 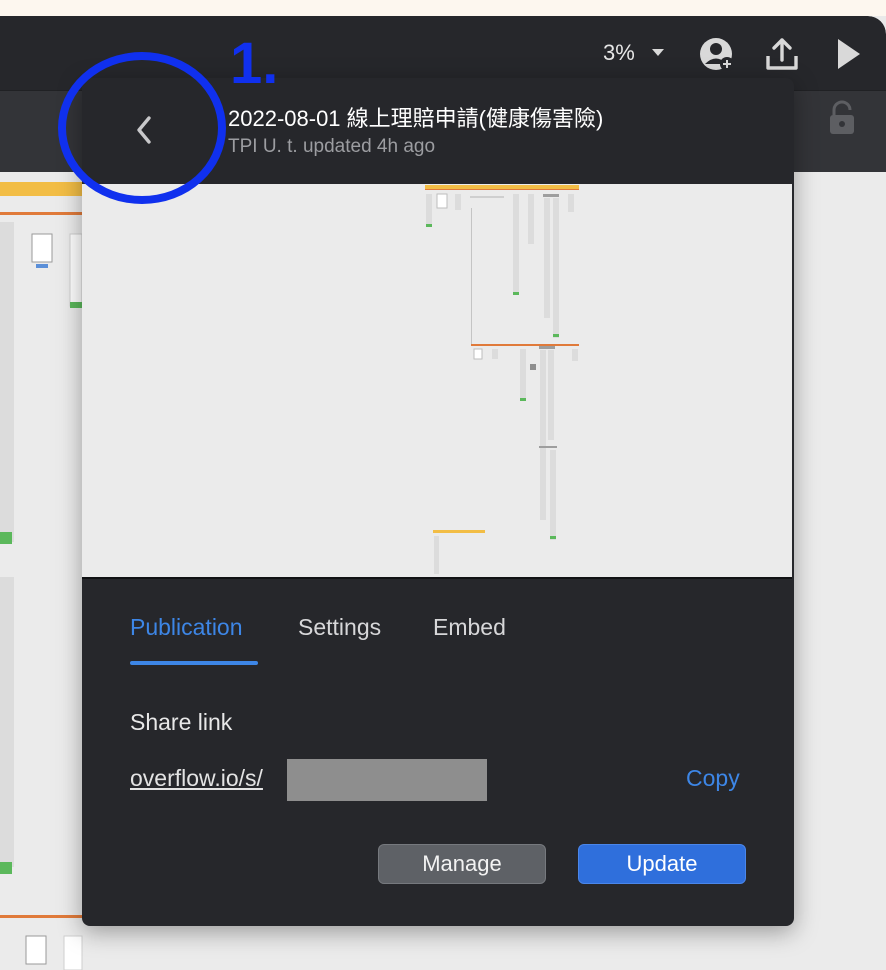 What do you see at coordinates (718, 54) in the screenshot?
I see `user-add-icon` at bounding box center [718, 54].